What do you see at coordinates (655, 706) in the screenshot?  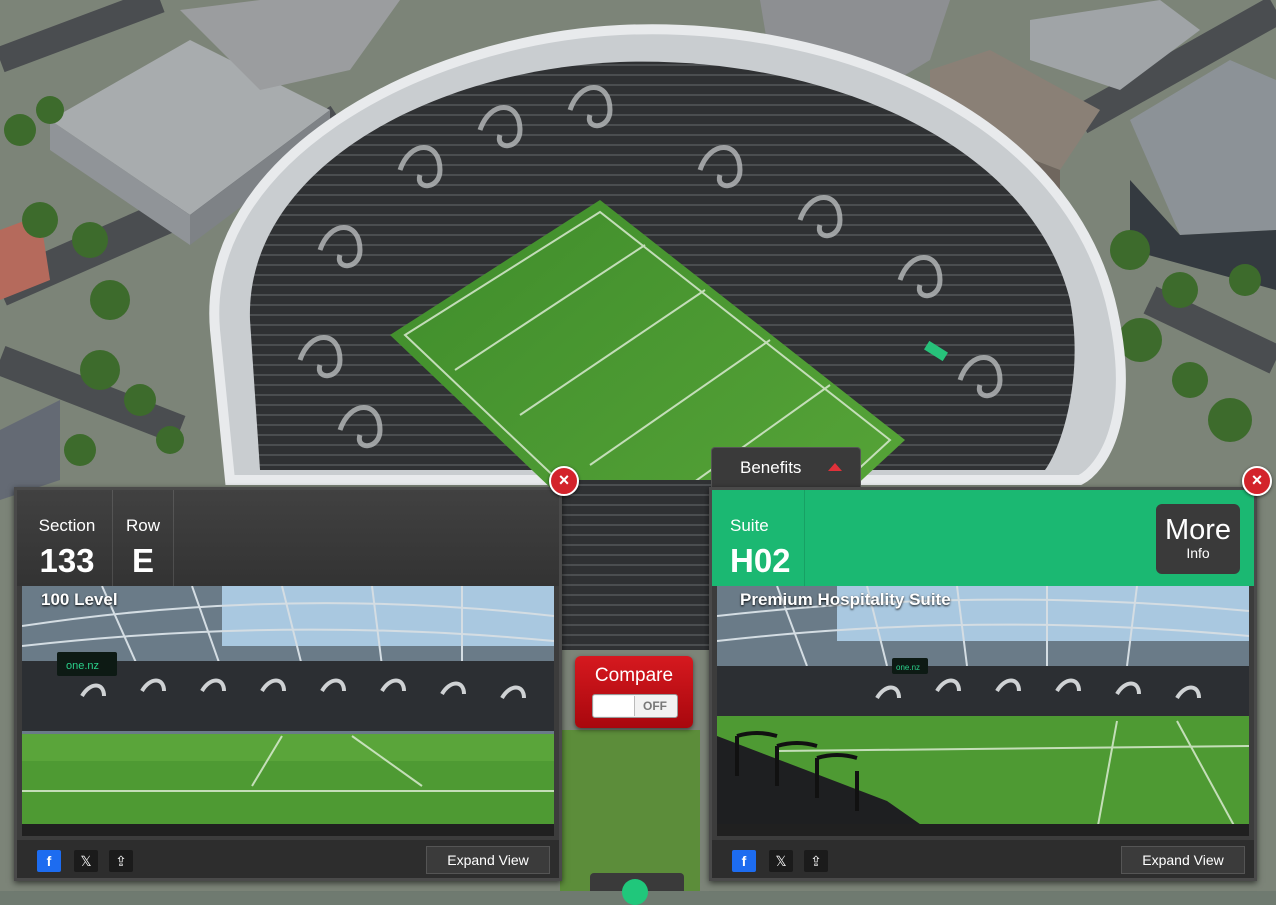 I see `toggle-state: OFF` at bounding box center [655, 706].